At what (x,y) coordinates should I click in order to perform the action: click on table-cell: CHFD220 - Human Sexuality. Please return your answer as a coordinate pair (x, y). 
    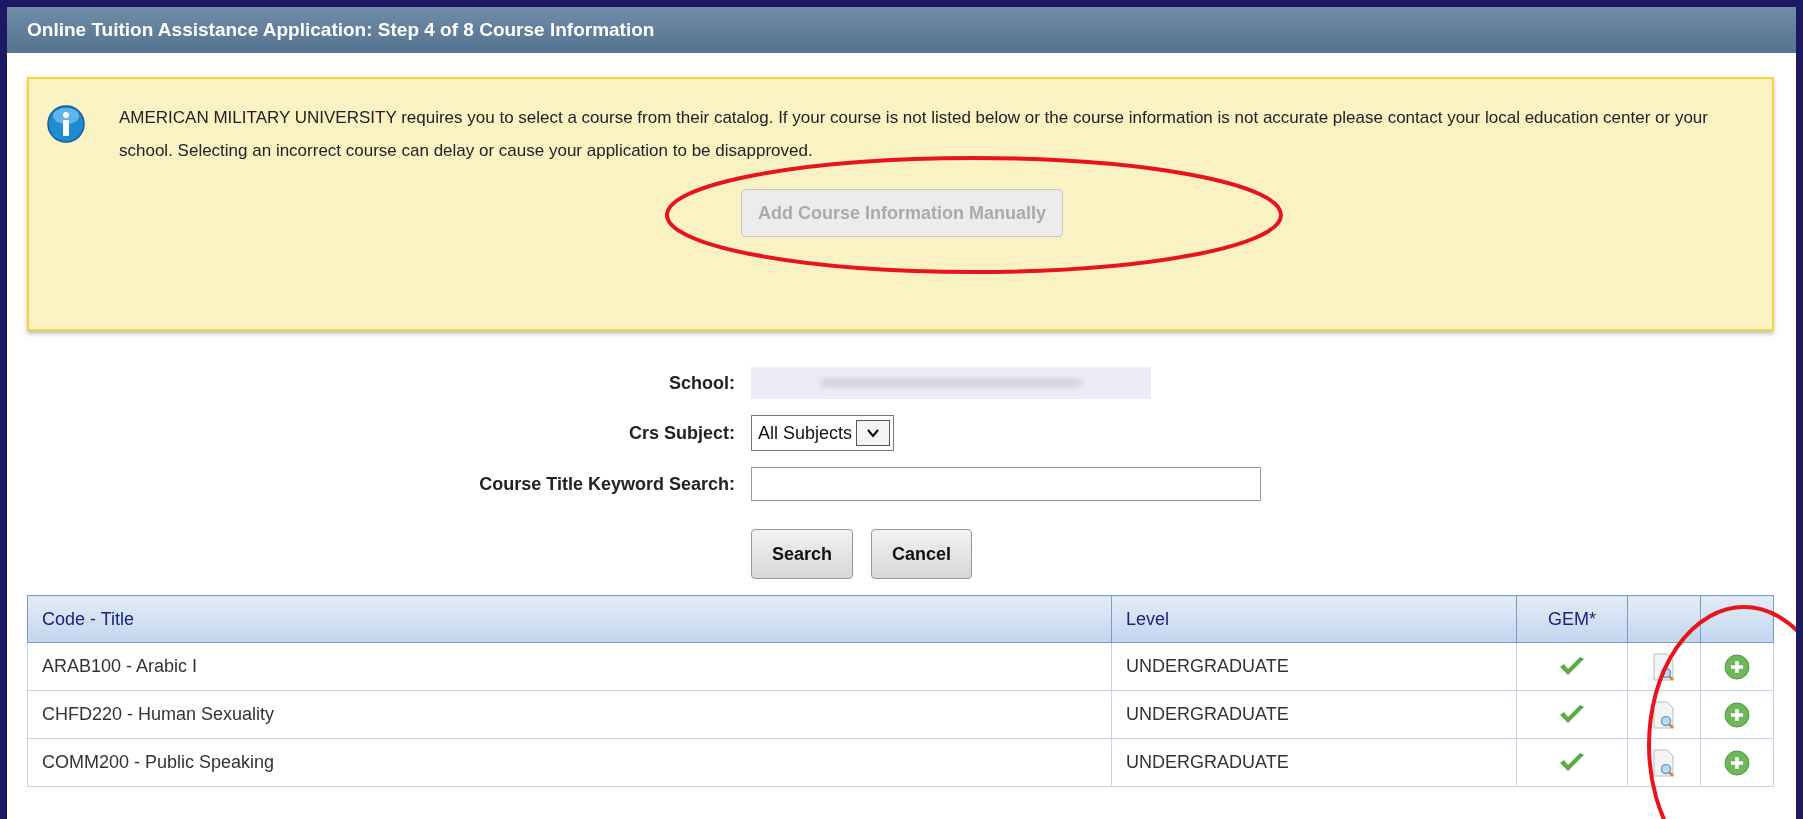
    Looking at the image, I should click on (569, 714).